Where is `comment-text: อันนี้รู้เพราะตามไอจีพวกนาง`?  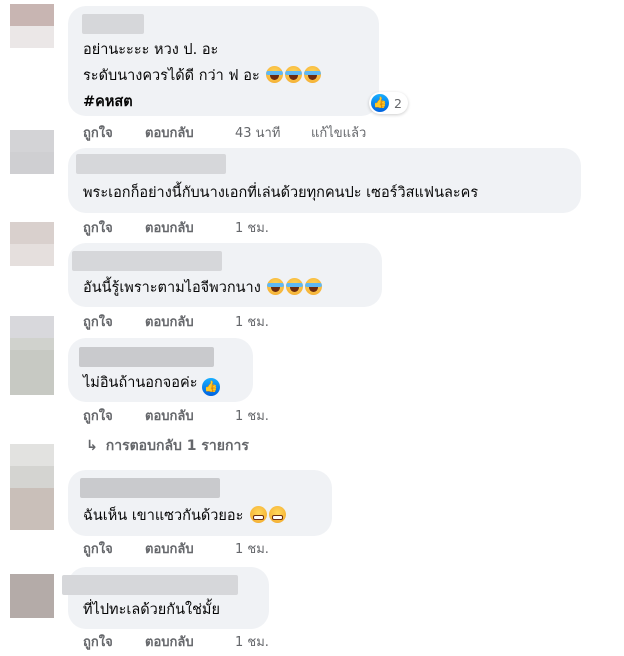 comment-text: อันนี้รู้เพราะตามไอจีพวกนาง is located at coordinates (203, 288).